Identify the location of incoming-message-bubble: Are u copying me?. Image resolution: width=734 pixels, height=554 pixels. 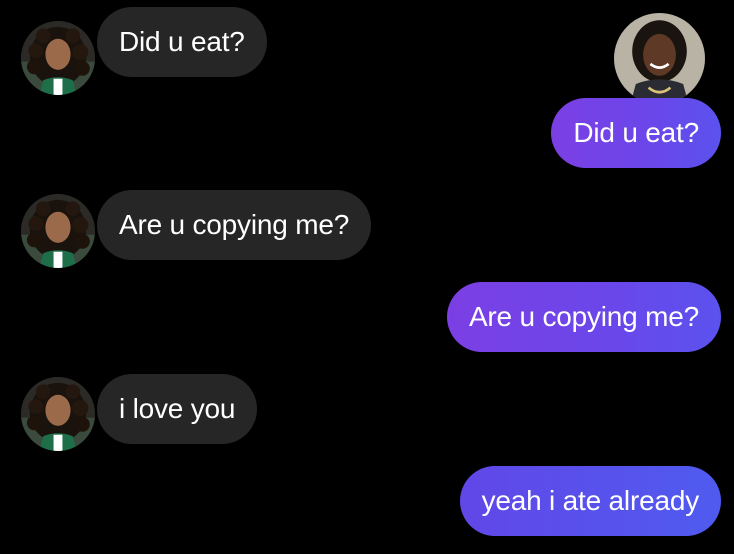
(234, 225).